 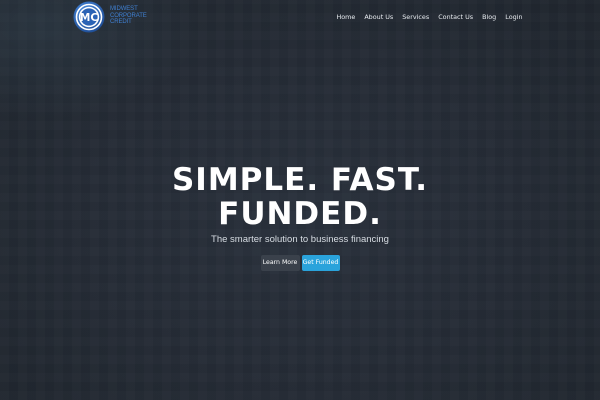 I want to click on get-funded-button: Get Funded, so click(x=320, y=263).